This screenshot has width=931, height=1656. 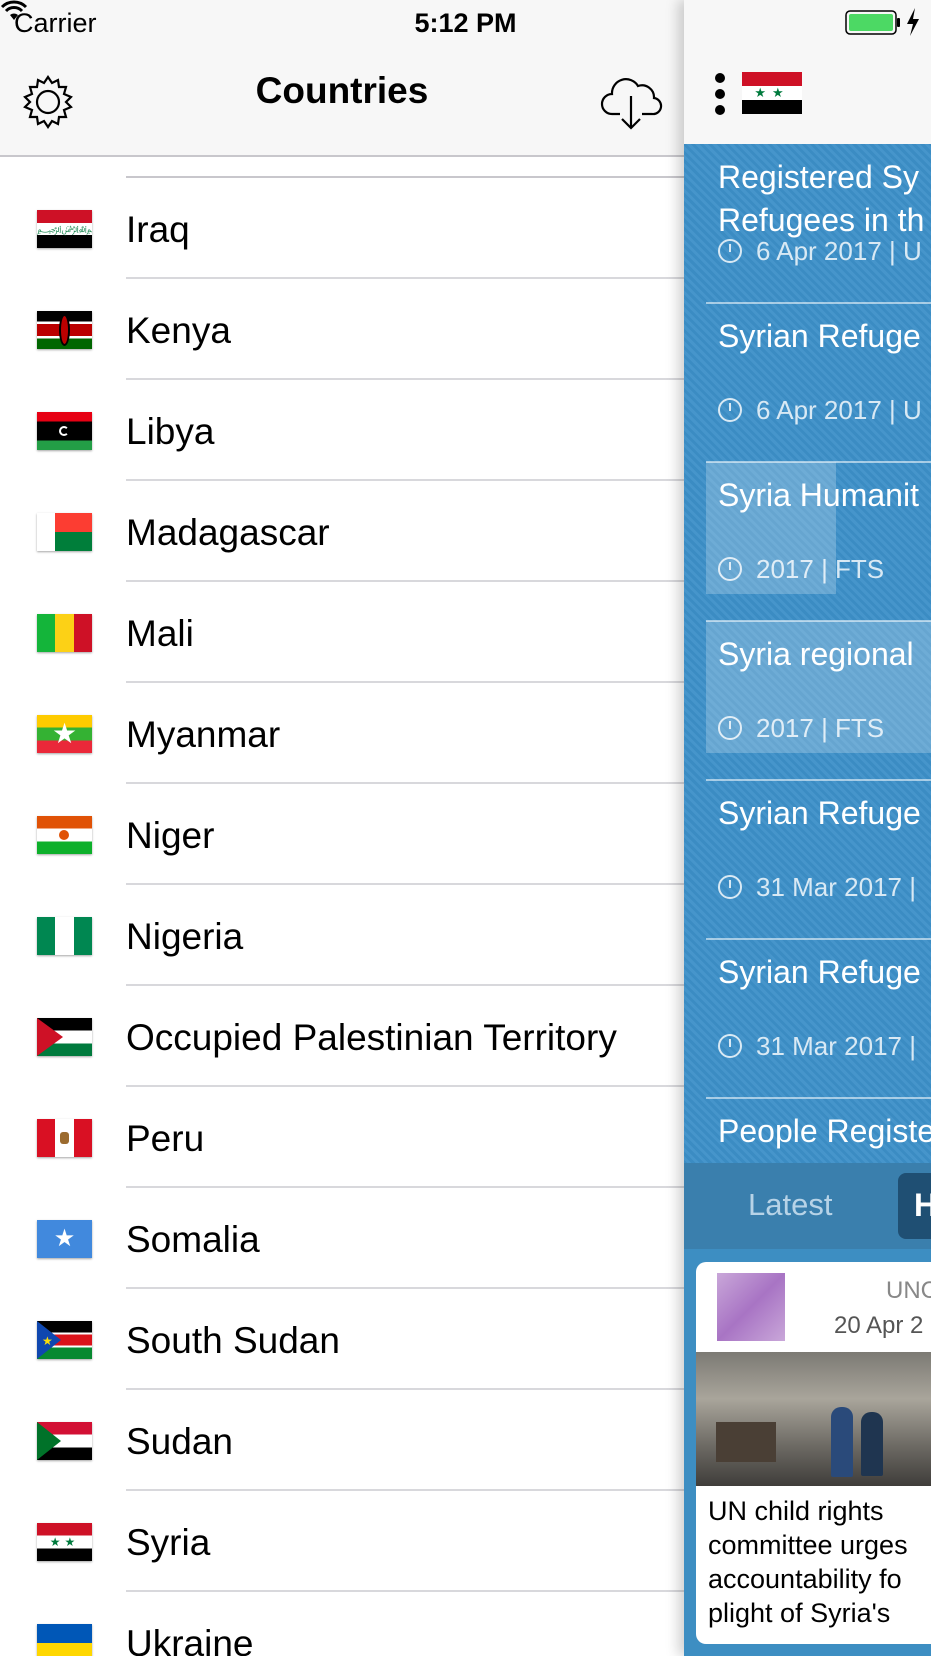 What do you see at coordinates (342, 90) in the screenshot?
I see `page-title: Countries` at bounding box center [342, 90].